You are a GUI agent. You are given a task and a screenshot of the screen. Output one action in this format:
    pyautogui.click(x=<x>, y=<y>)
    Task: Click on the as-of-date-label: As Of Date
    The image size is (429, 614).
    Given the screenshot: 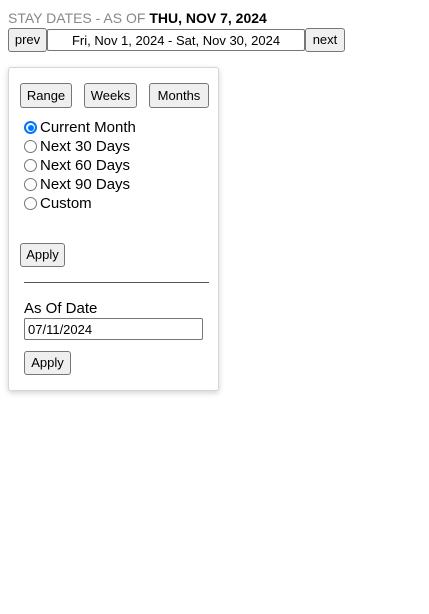 What is the action you would take?
    pyautogui.click(x=61, y=308)
    